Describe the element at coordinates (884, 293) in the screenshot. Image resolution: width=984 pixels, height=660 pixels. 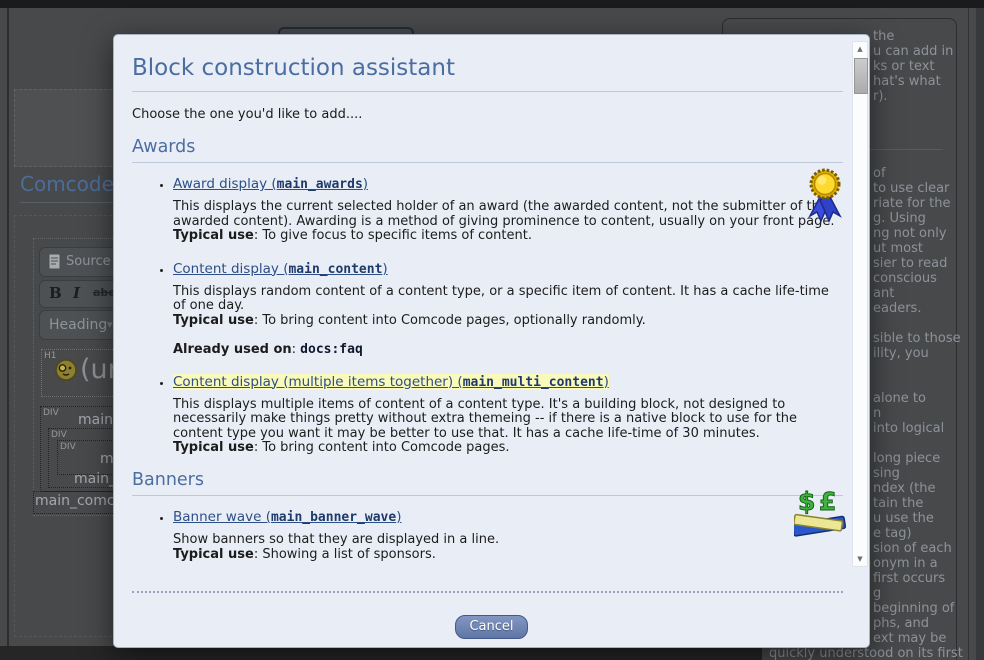
I see `sidebar-text-line: ant` at that location.